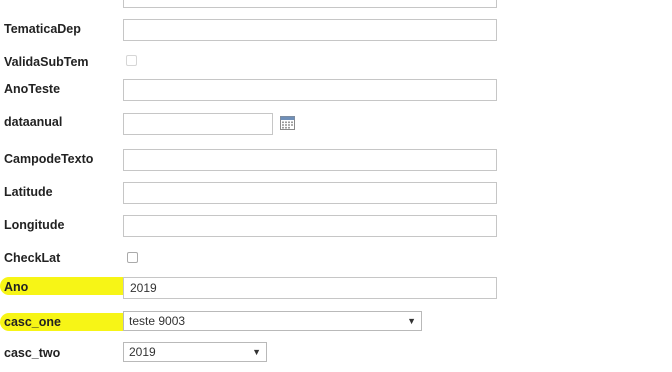 This screenshot has width=672, height=372. Describe the element at coordinates (310, 90) in the screenshot. I see `ano-teste-input` at that location.